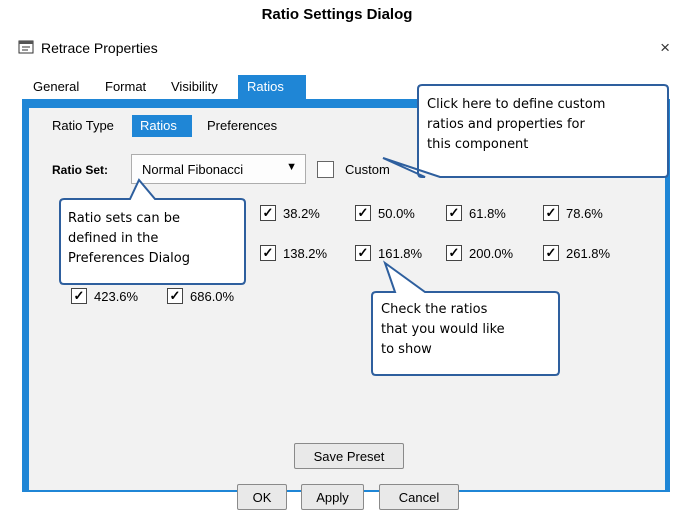 The height and width of the screenshot is (518, 674). Describe the element at coordinates (478, 144) in the screenshot. I see `custom-callout-line: this component` at that location.